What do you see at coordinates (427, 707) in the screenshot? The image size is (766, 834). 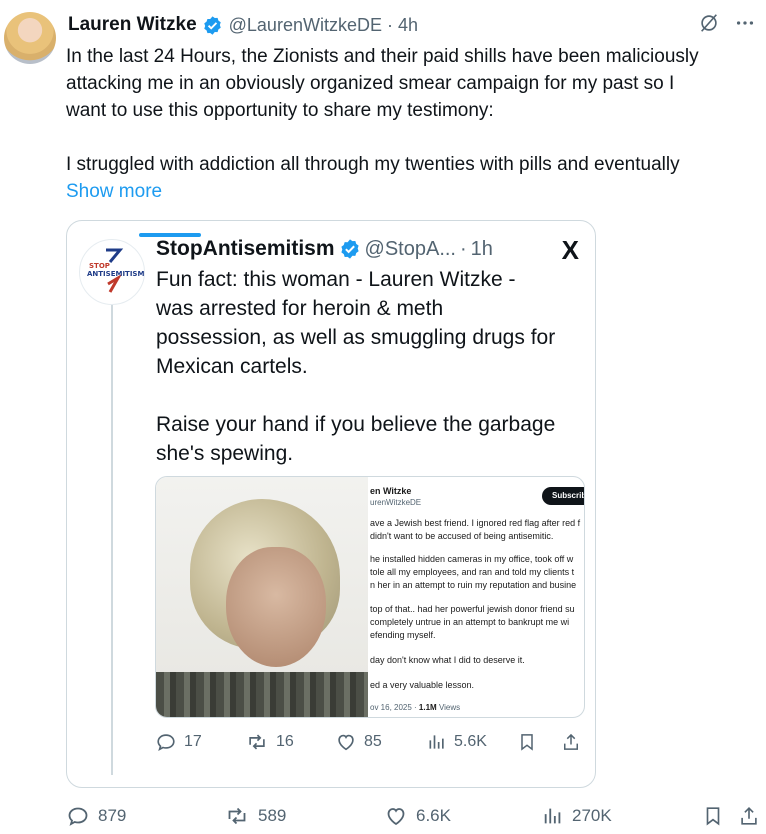 I see `embedded-views: 1.1M` at bounding box center [427, 707].